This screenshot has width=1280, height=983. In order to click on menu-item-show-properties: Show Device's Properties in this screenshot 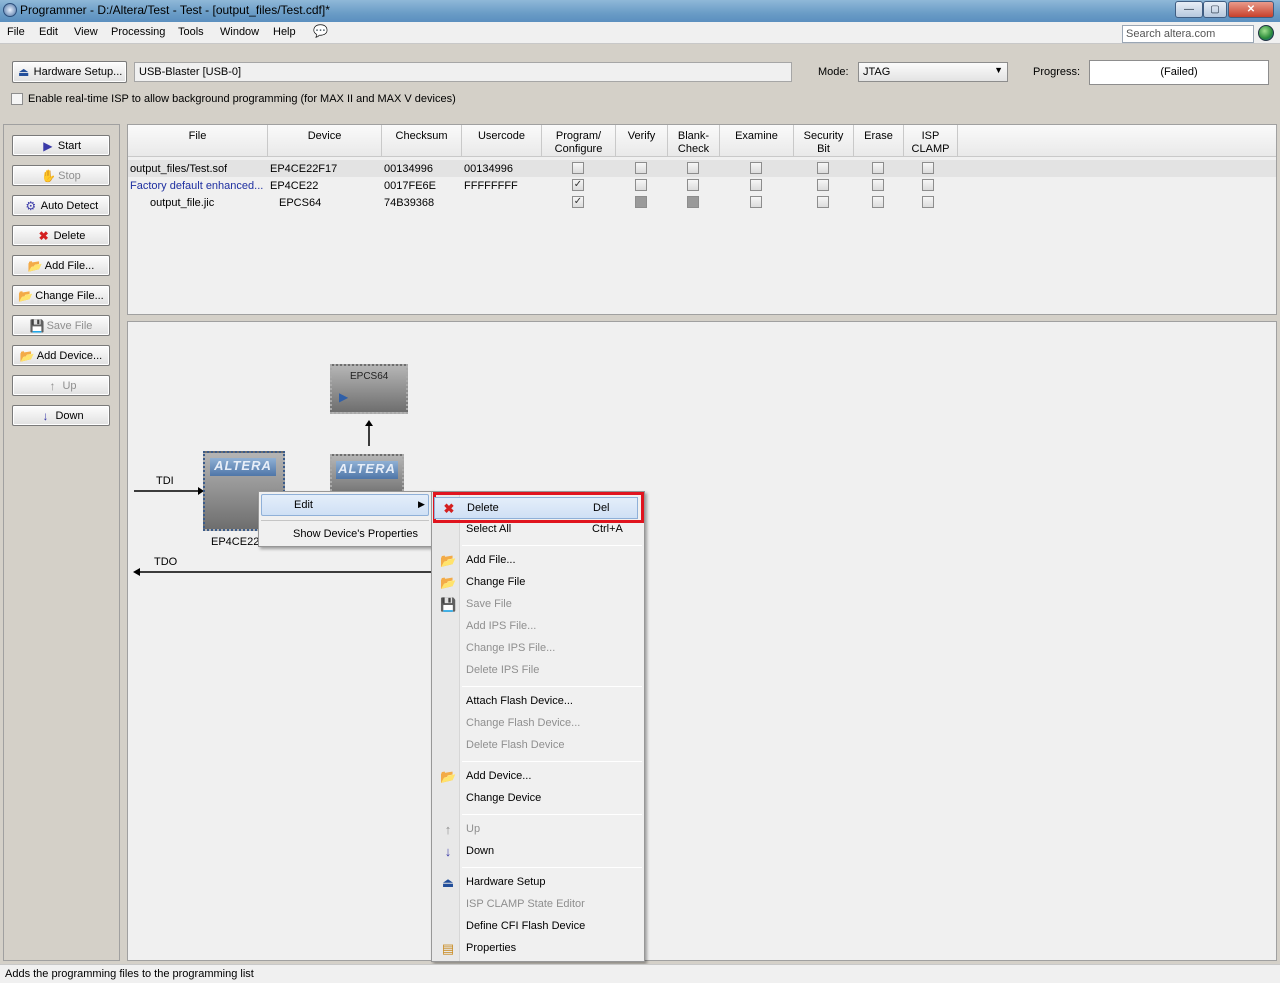, I will do `click(345, 535)`.